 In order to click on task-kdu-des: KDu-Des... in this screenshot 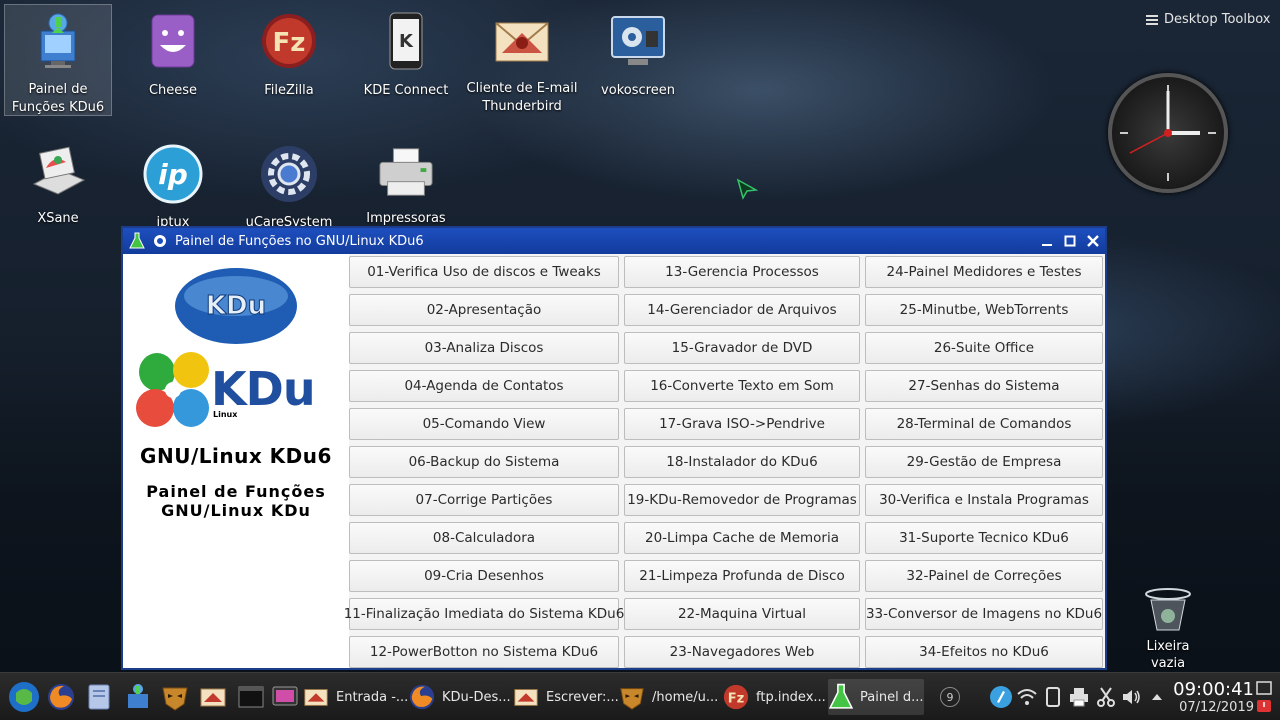, I will do `click(459, 697)`.